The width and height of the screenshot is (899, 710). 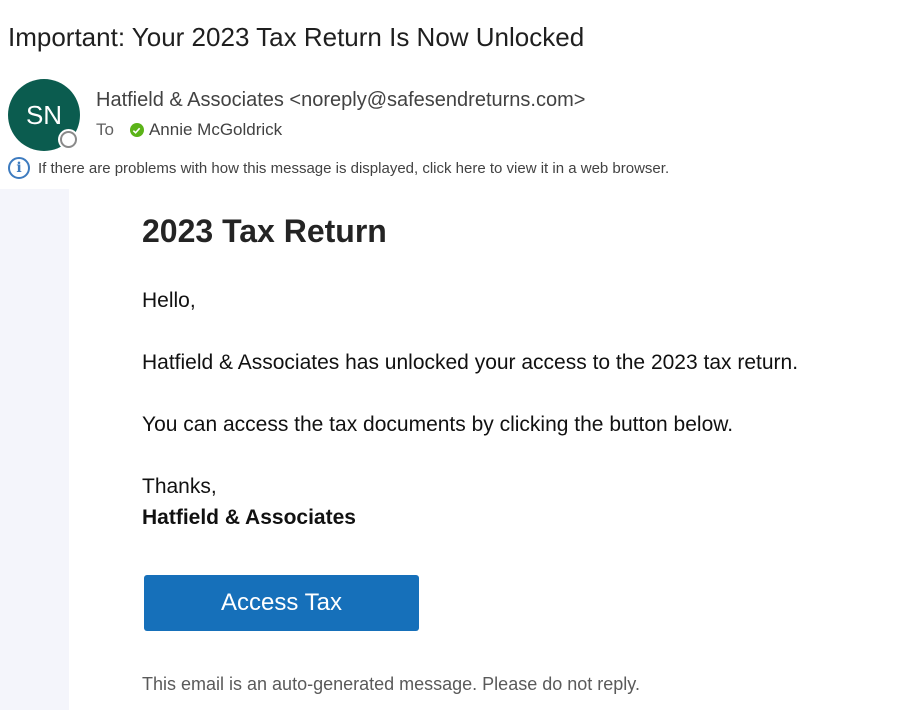 I want to click on access-tax-button: Access Tax, so click(x=281, y=603).